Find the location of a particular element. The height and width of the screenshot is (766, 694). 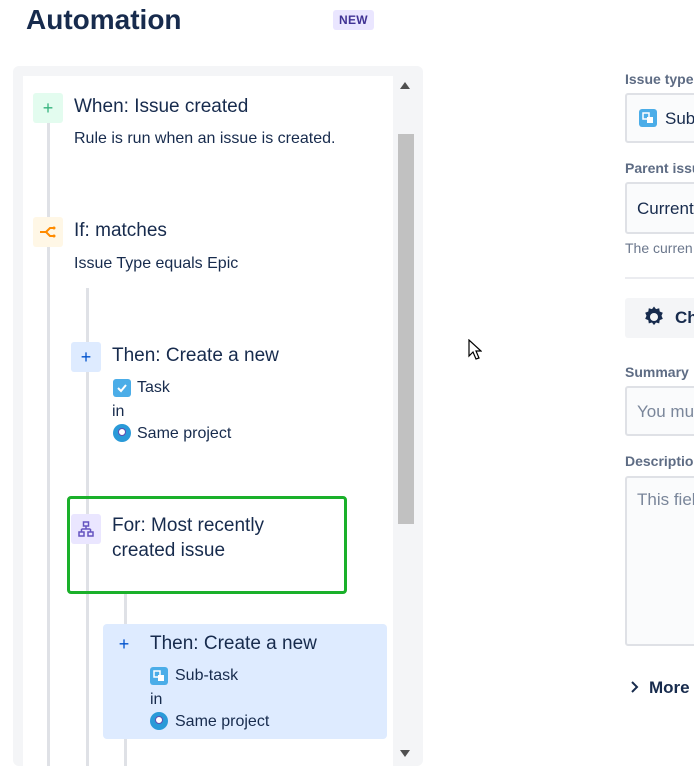

trigger-description: Rule is run when an issue is created. is located at coordinates (205, 138).